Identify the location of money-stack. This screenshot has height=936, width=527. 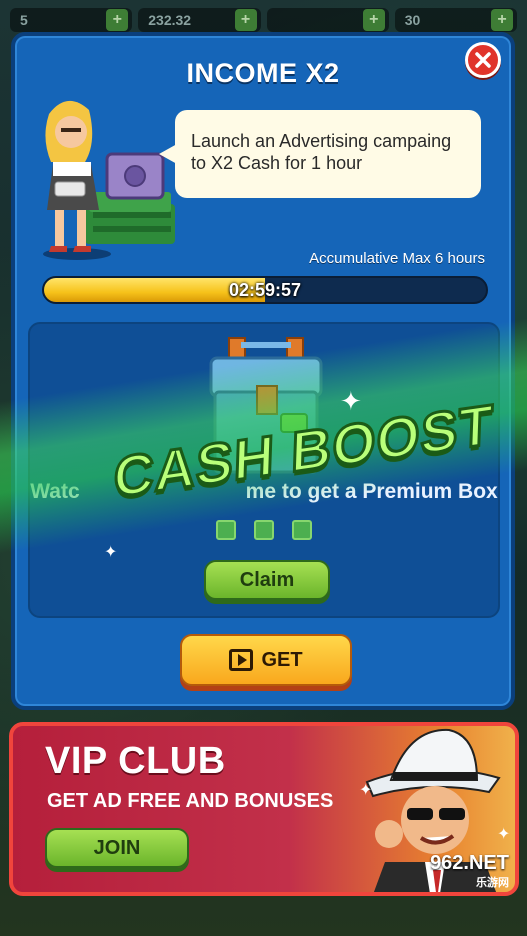
(130, 218).